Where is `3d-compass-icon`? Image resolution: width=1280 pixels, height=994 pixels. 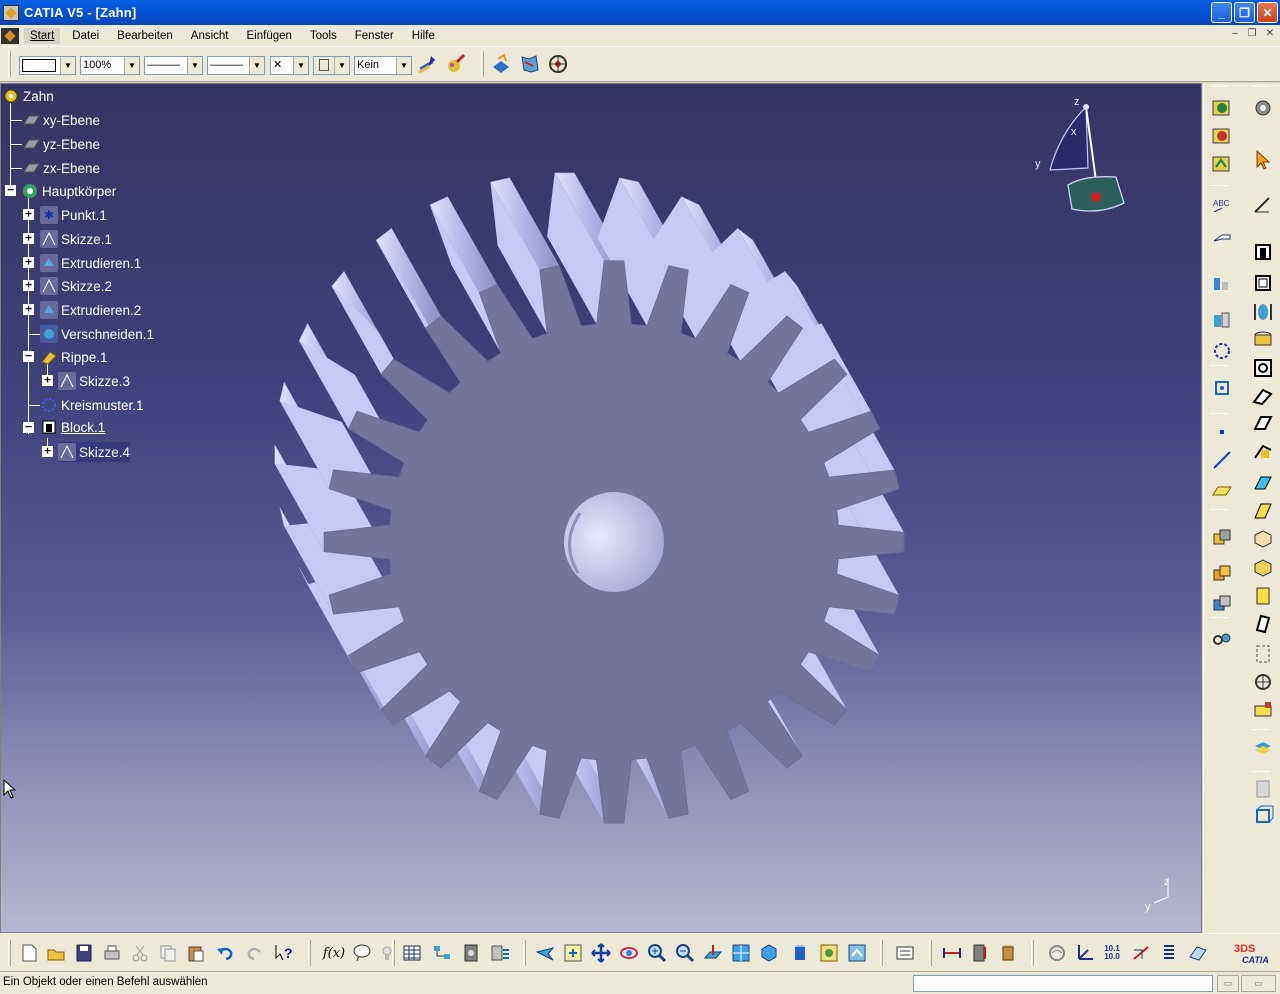
3d-compass-icon is located at coordinates (1263, 816).